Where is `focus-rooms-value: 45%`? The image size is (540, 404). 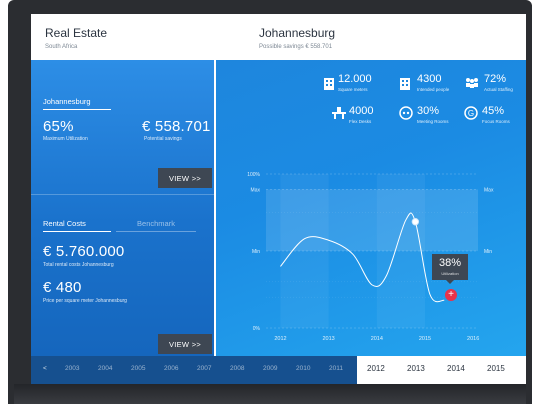 focus-rooms-value: 45% is located at coordinates (493, 111).